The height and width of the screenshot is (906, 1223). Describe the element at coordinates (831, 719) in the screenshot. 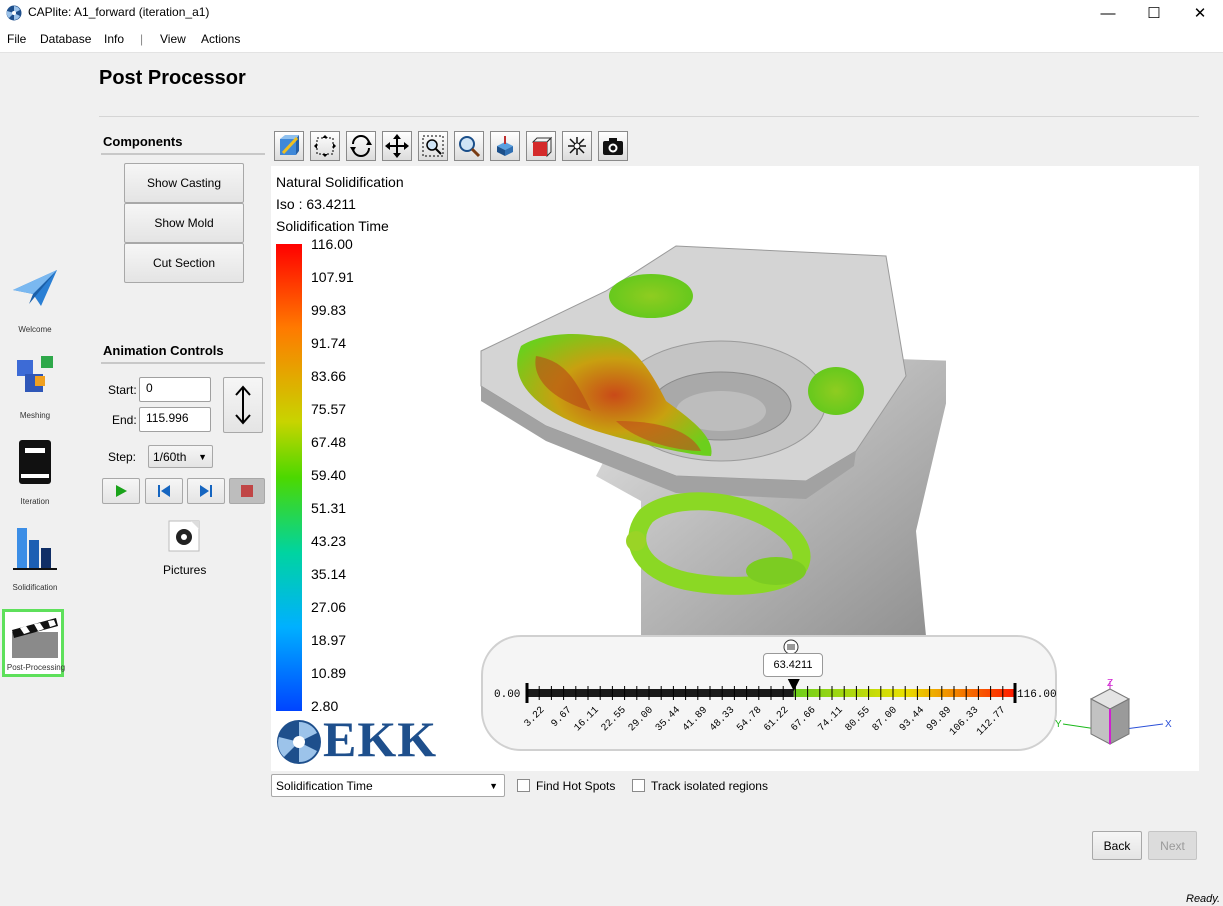

I see `slider-tick-label: 74.11` at that location.